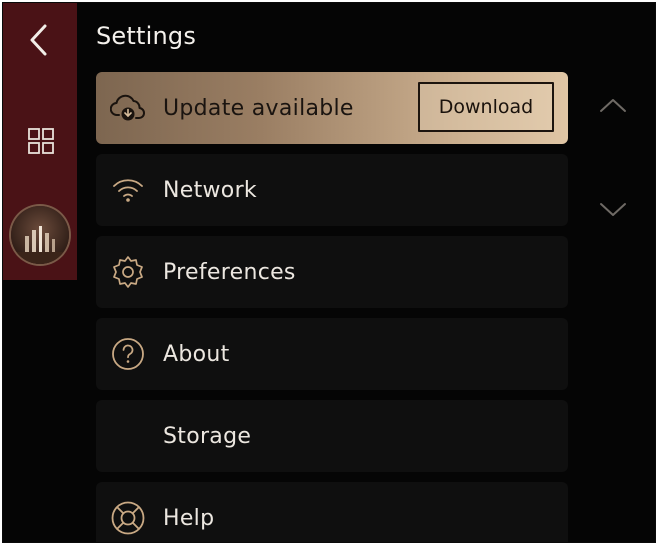 This screenshot has width=660, height=547. I want to click on update-available-row: Update available Download, so click(332, 108).